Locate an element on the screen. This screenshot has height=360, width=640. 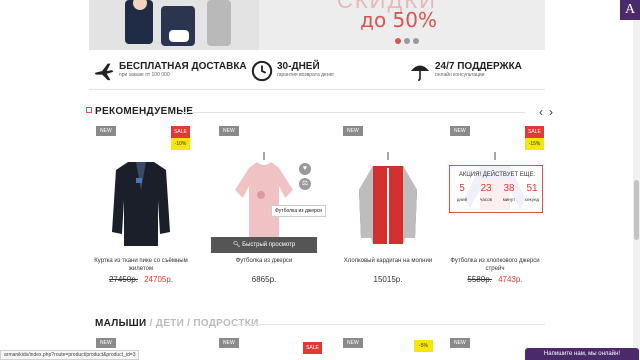
red-jacket-icon is located at coordinates (388, 200).